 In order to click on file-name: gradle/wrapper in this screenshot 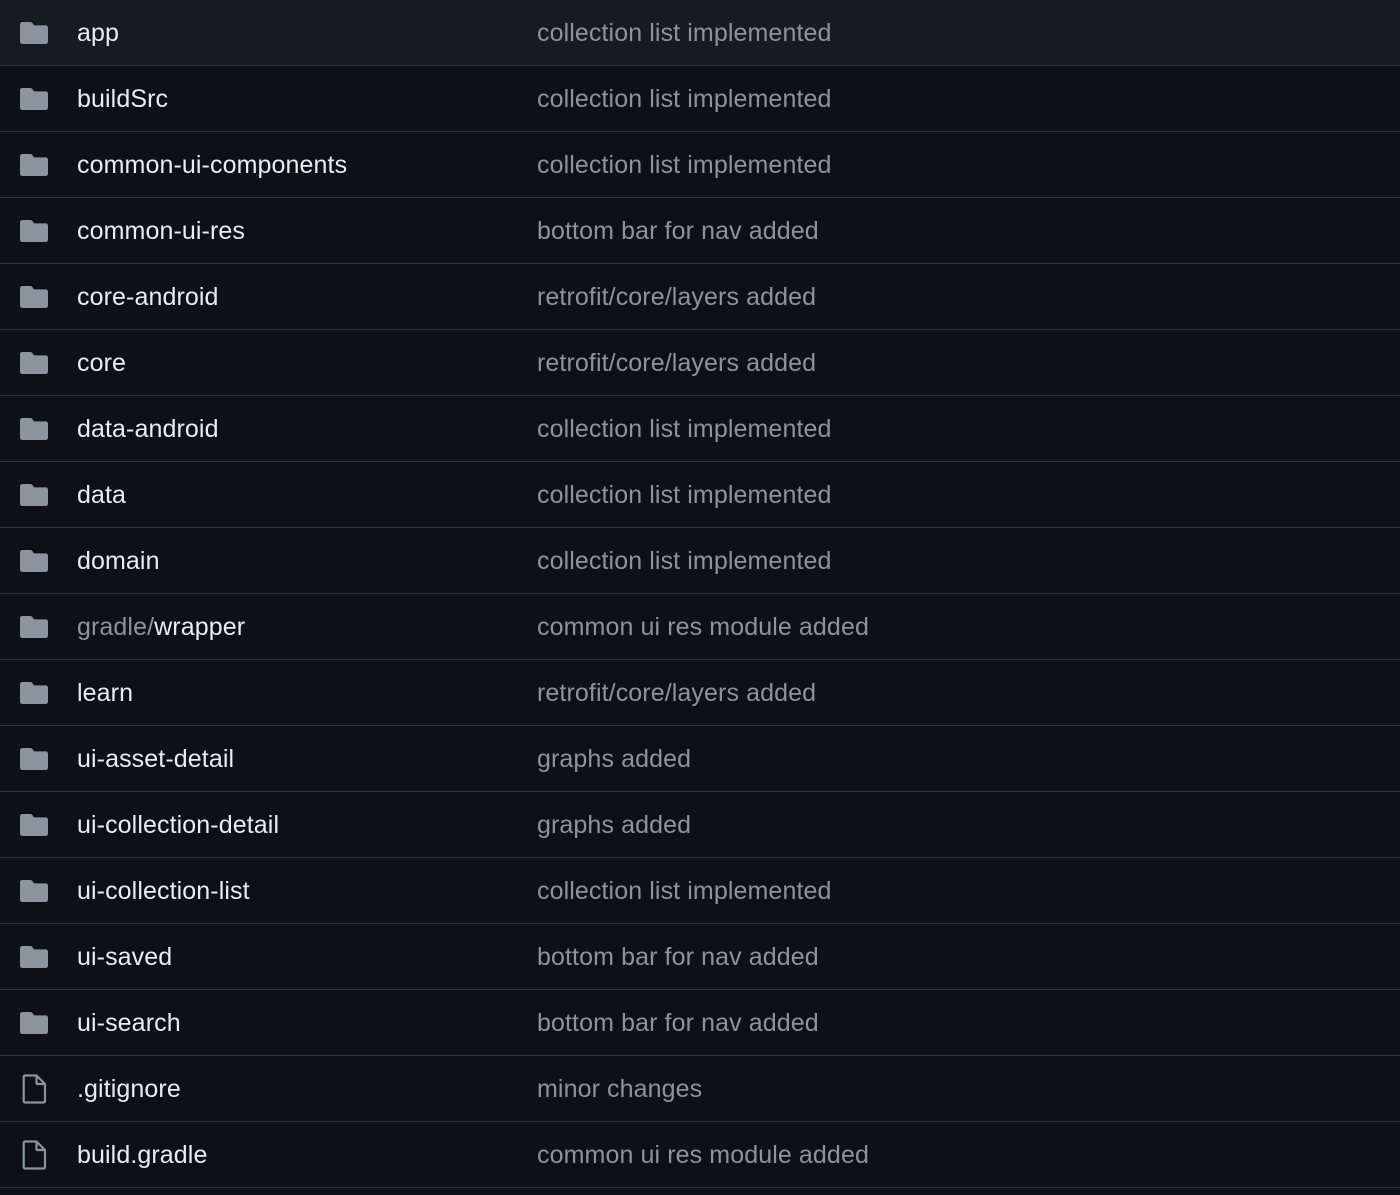, I will do `click(161, 627)`.